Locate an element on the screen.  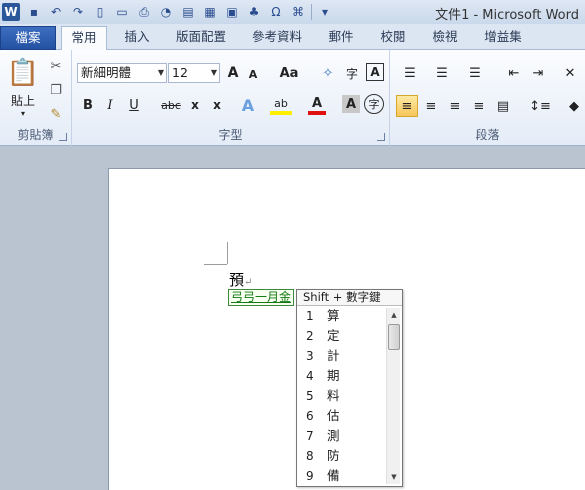
candidate-item: 4期 is located at coordinates (341, 376).